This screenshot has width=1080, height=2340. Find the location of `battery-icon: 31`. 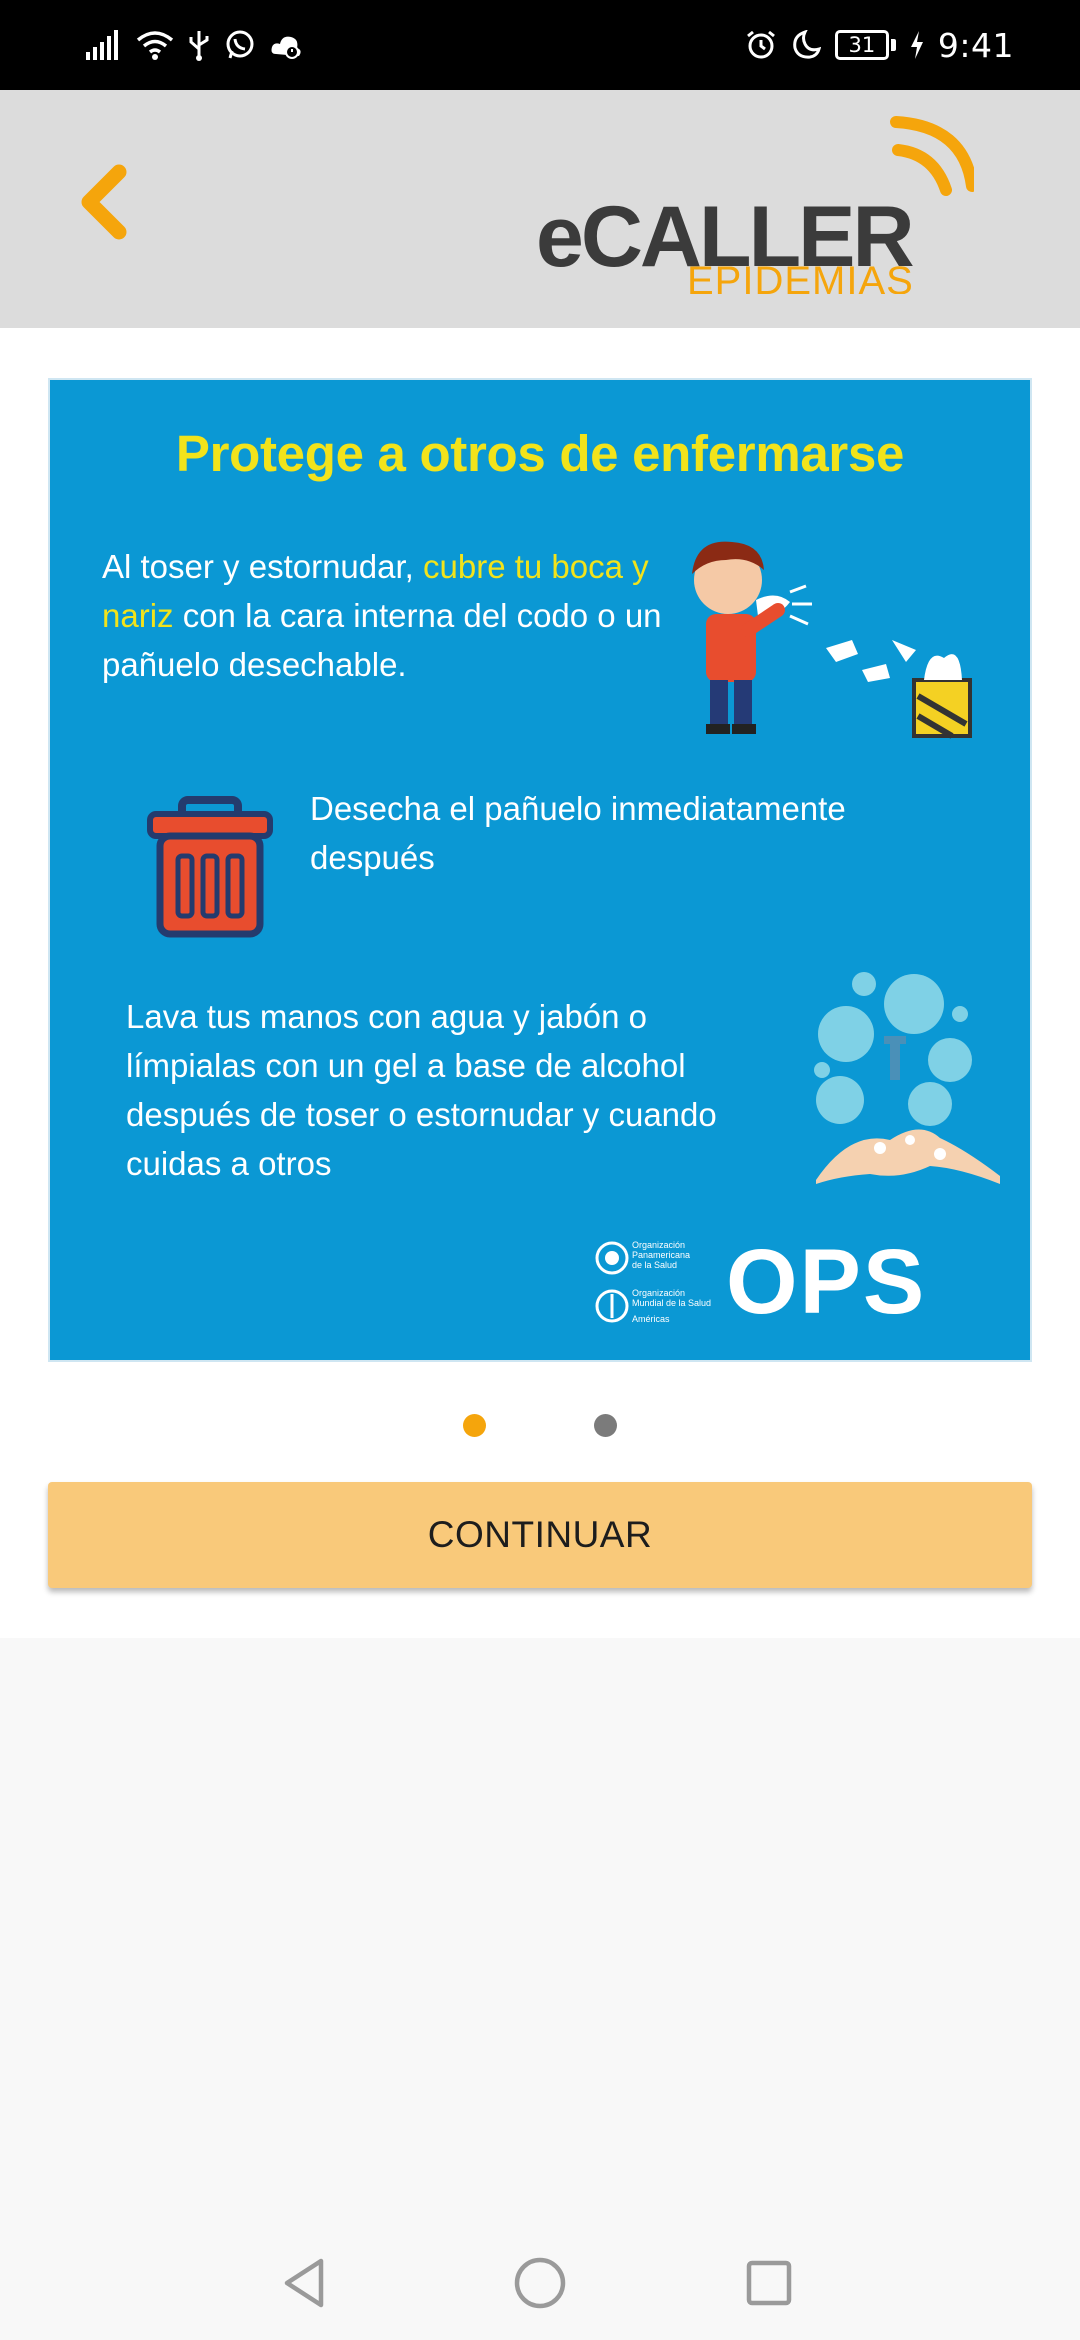

battery-icon: 31 is located at coordinates (865, 45).